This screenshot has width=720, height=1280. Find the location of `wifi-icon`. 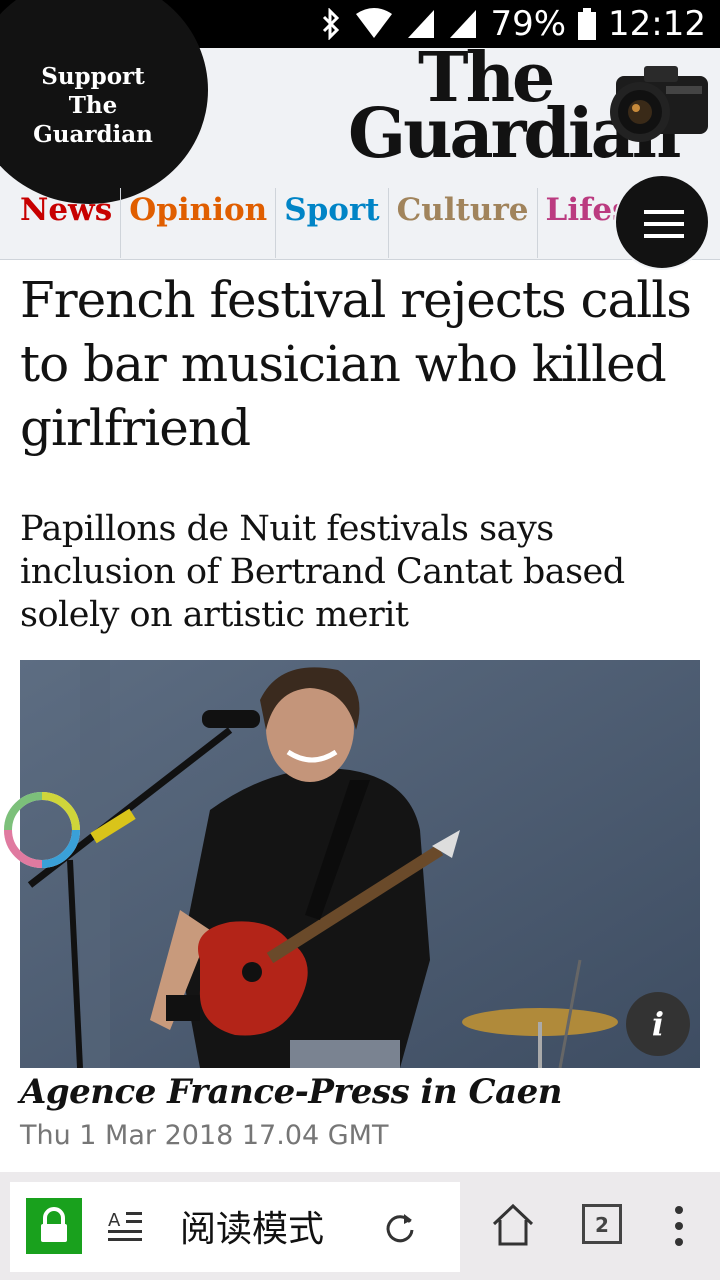

wifi-icon is located at coordinates (374, 23).